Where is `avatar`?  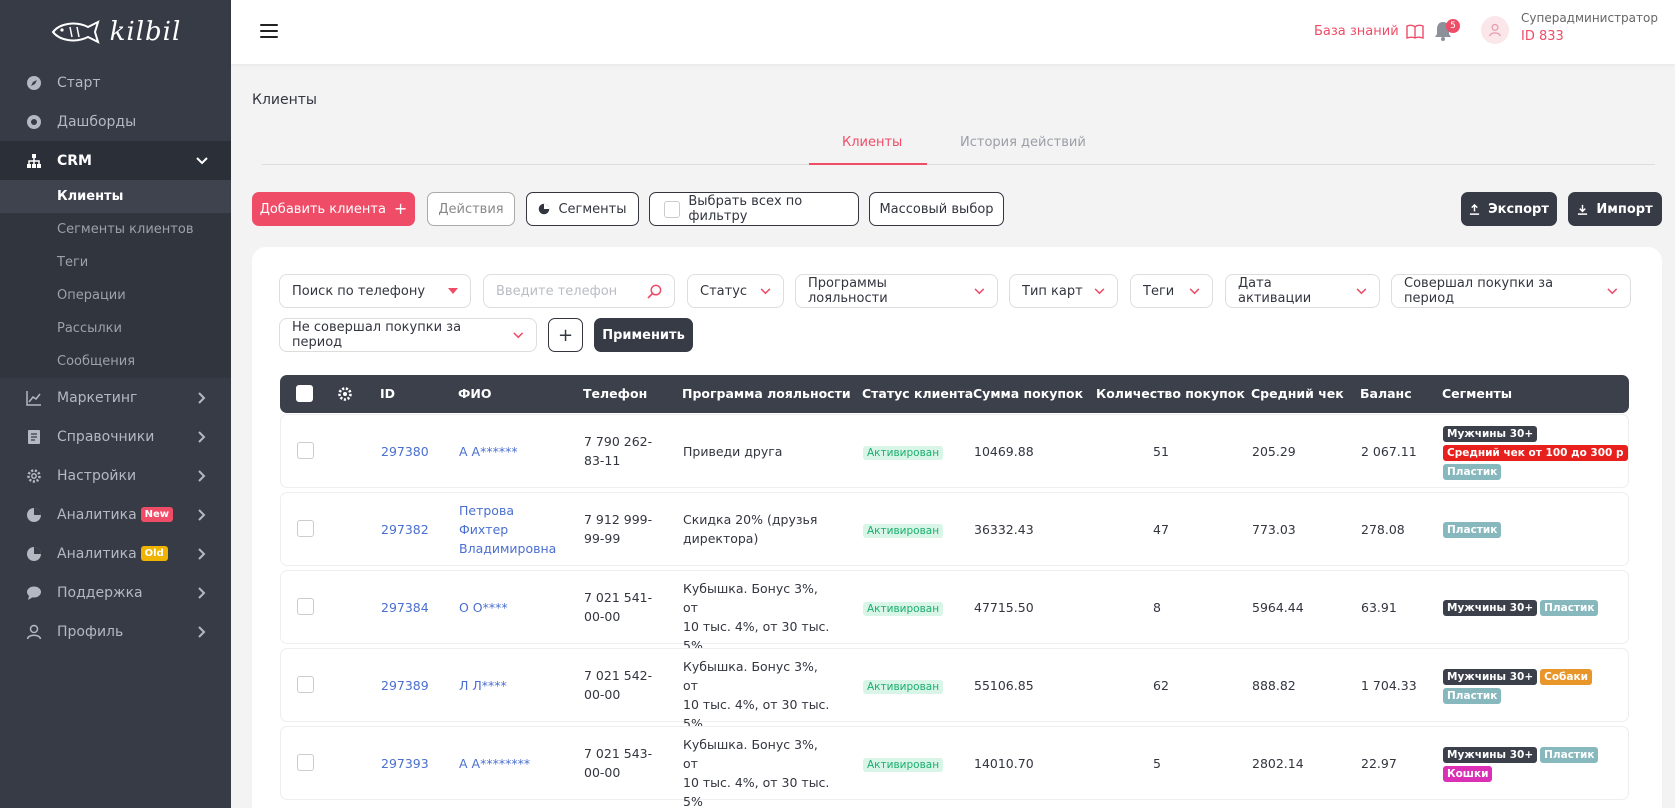
avatar is located at coordinates (1495, 30).